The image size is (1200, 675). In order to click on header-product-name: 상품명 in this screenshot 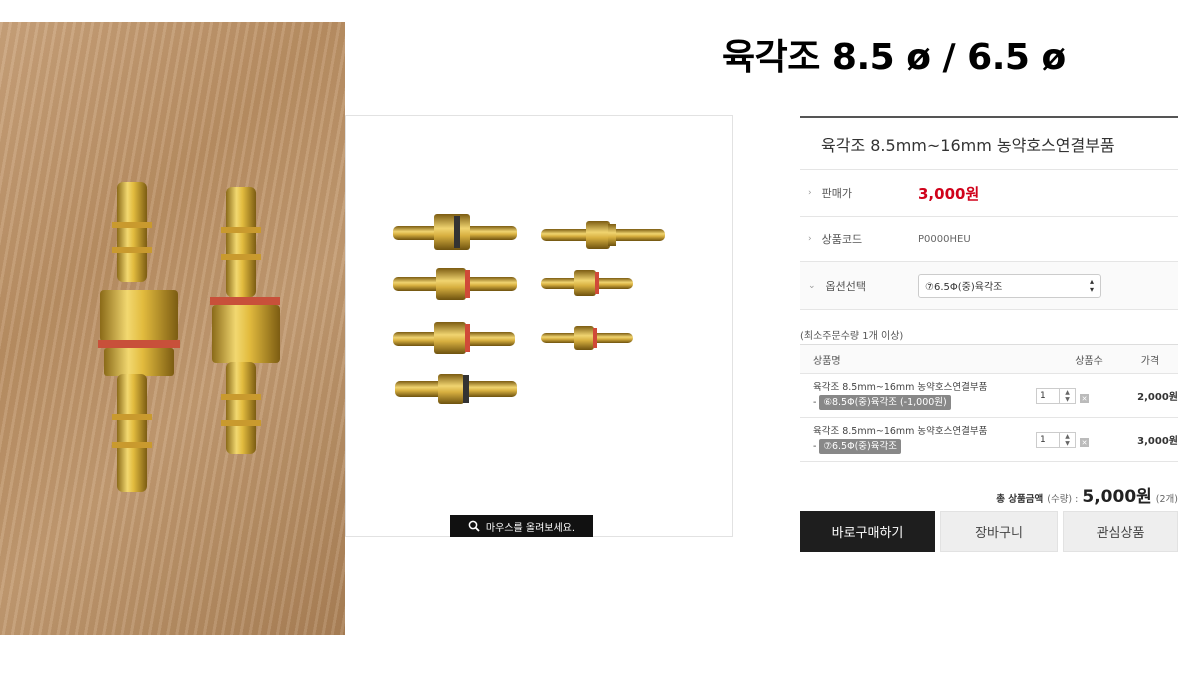, I will do `click(827, 361)`.